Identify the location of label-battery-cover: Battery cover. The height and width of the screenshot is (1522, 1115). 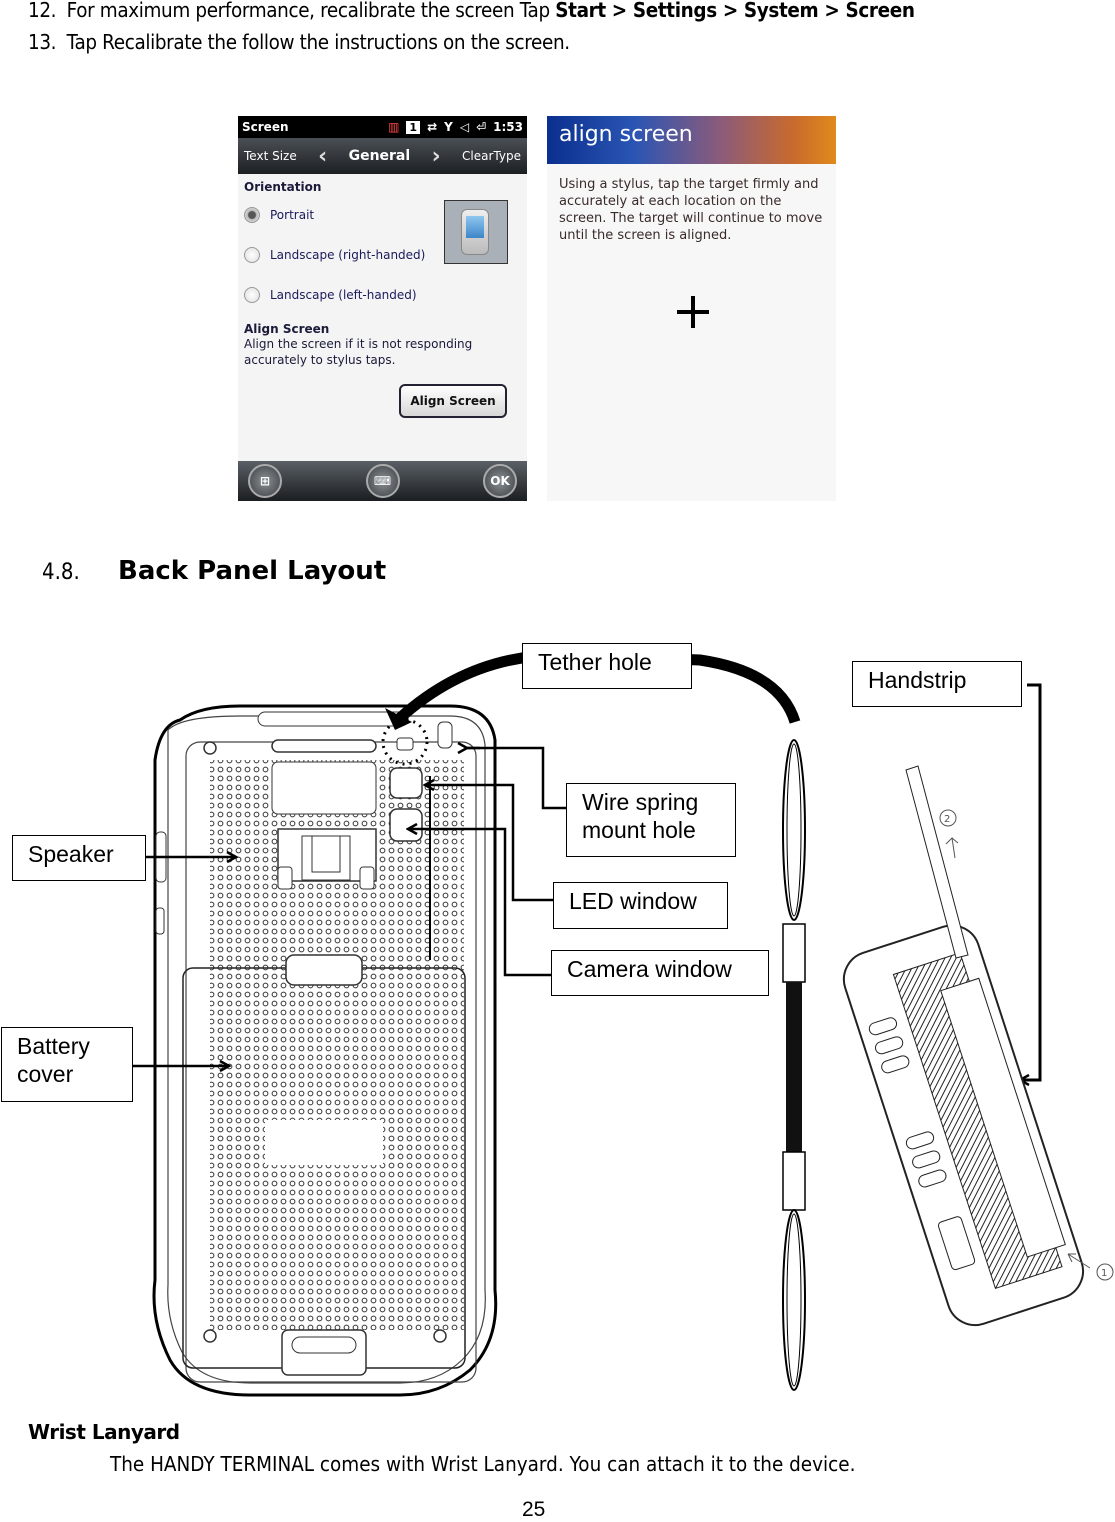
(67, 1064).